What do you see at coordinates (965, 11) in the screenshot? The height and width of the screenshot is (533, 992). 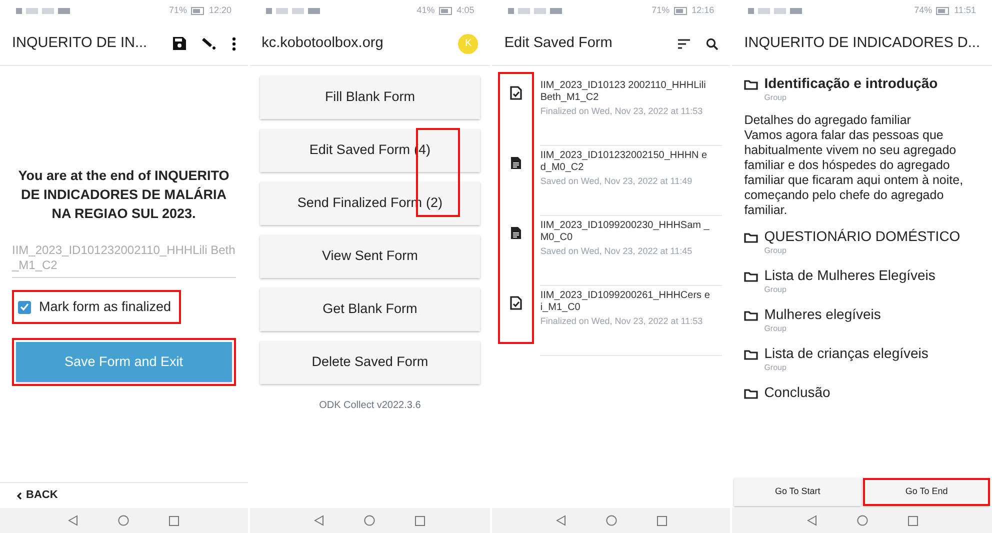 I see `clock-time: 11:51` at bounding box center [965, 11].